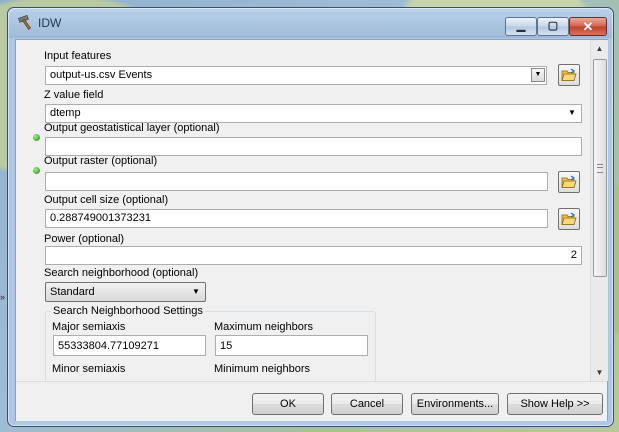 The image size is (619, 432). What do you see at coordinates (599, 48) in the screenshot?
I see `scroll-up-icon: ▲` at bounding box center [599, 48].